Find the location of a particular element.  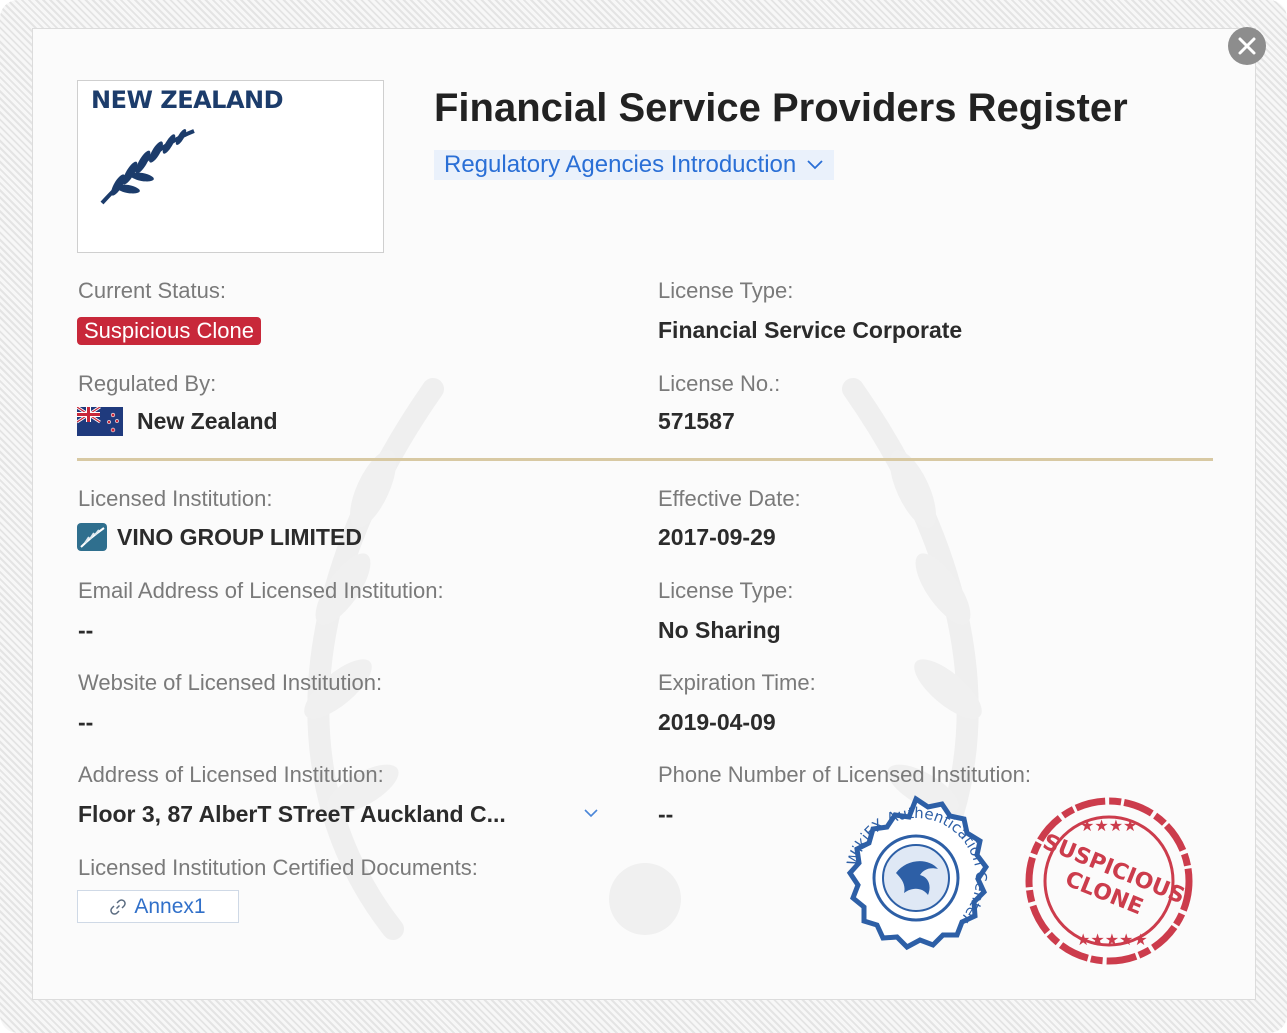

email-value: -- is located at coordinates (86, 630).